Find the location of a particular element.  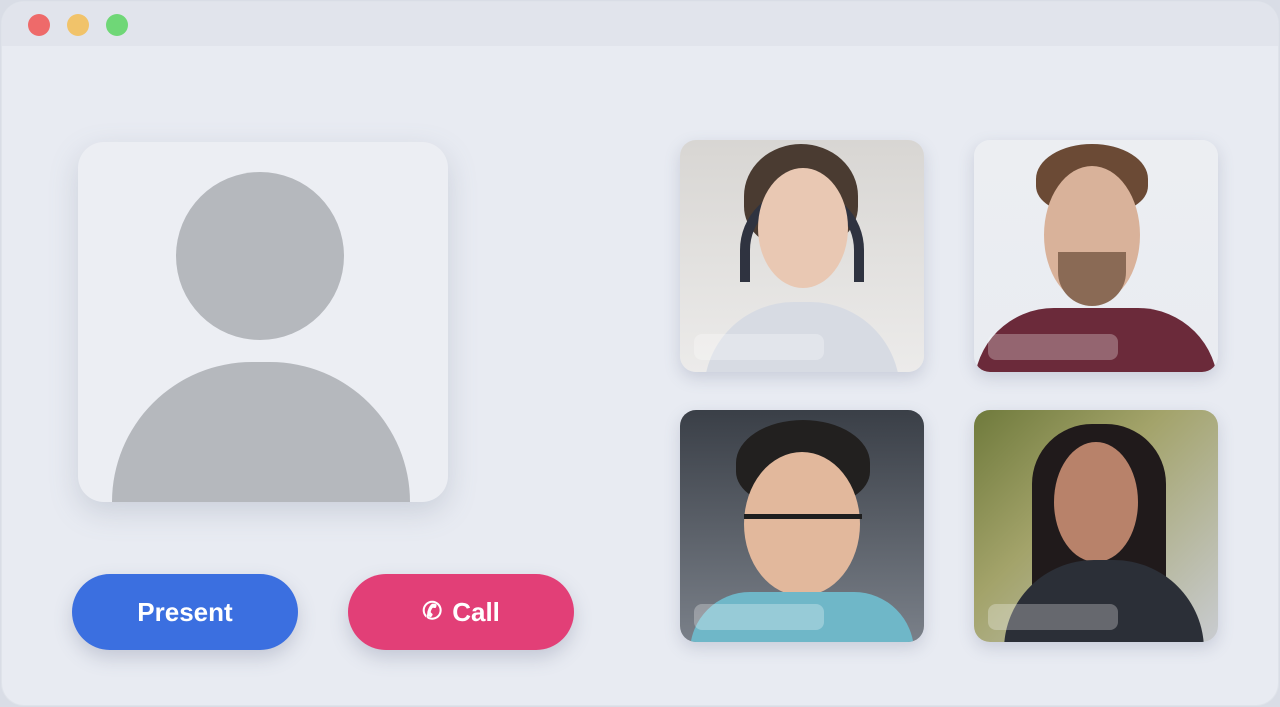

call-button-label: Call is located at coordinates (476, 611).